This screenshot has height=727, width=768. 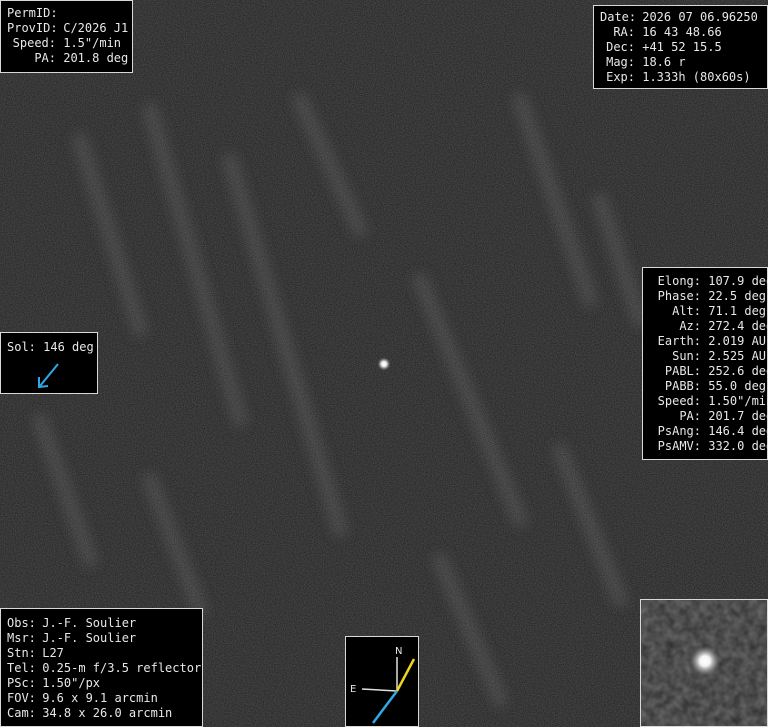 What do you see at coordinates (90, 713) in the screenshot?
I see `camera-row: Cam: 34.8 x 26.0 arcmin` at bounding box center [90, 713].